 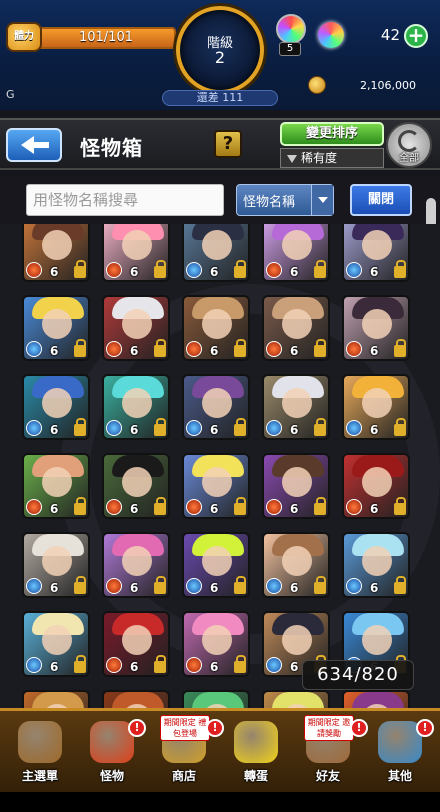 What do you see at coordinates (292, 158) in the screenshot?
I see `filter-icon` at bounding box center [292, 158].